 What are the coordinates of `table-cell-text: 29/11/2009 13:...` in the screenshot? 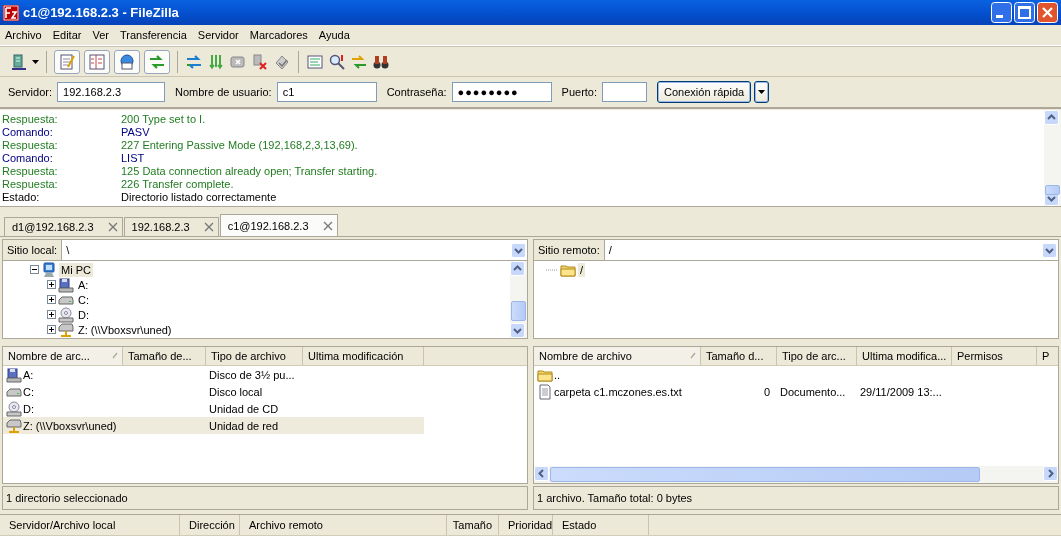 It's located at (901, 391).